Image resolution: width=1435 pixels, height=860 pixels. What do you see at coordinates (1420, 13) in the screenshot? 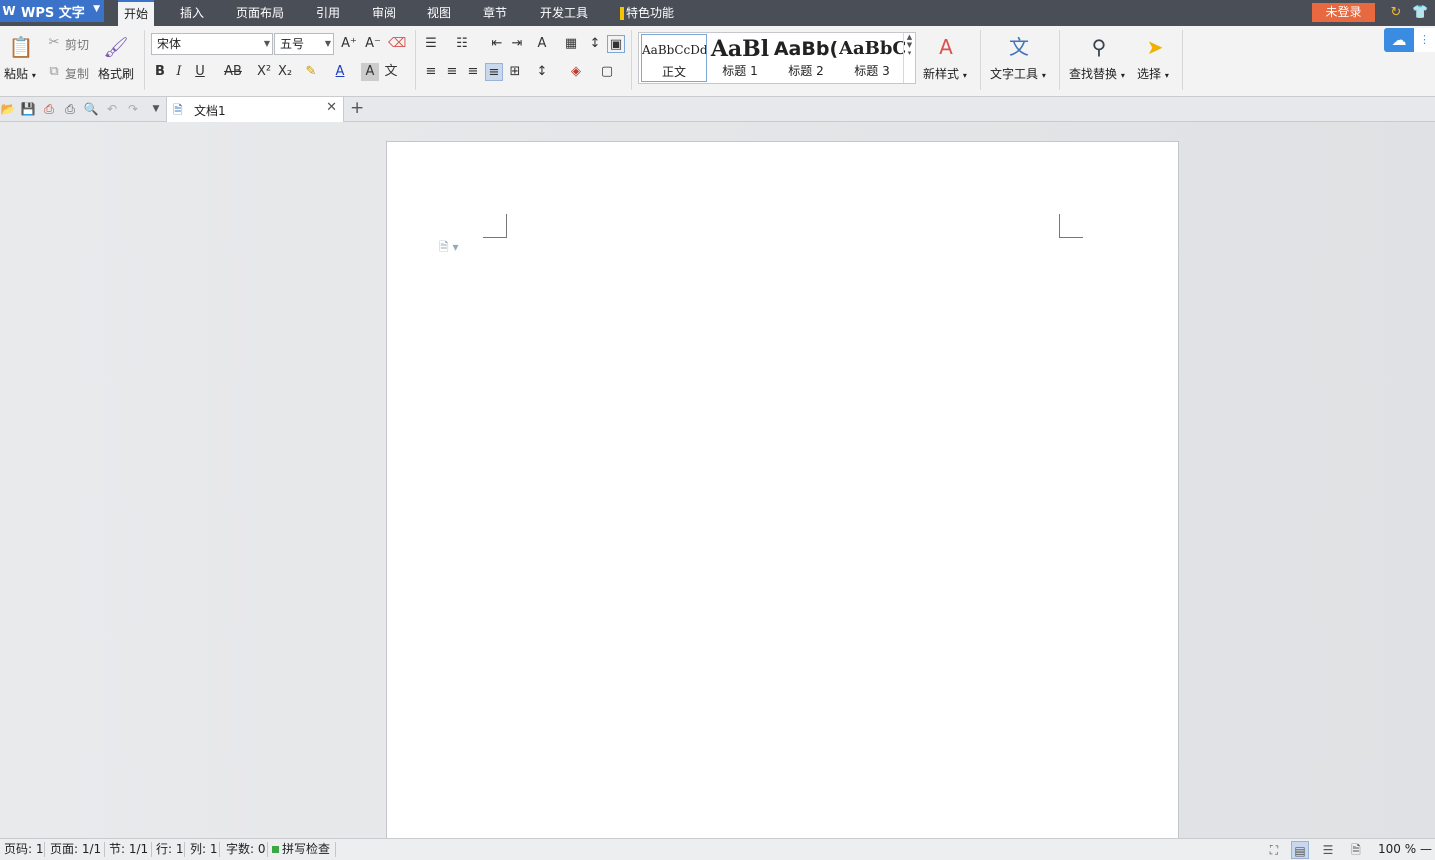
I see `skin-shirt-icon: 👕` at bounding box center [1420, 13].